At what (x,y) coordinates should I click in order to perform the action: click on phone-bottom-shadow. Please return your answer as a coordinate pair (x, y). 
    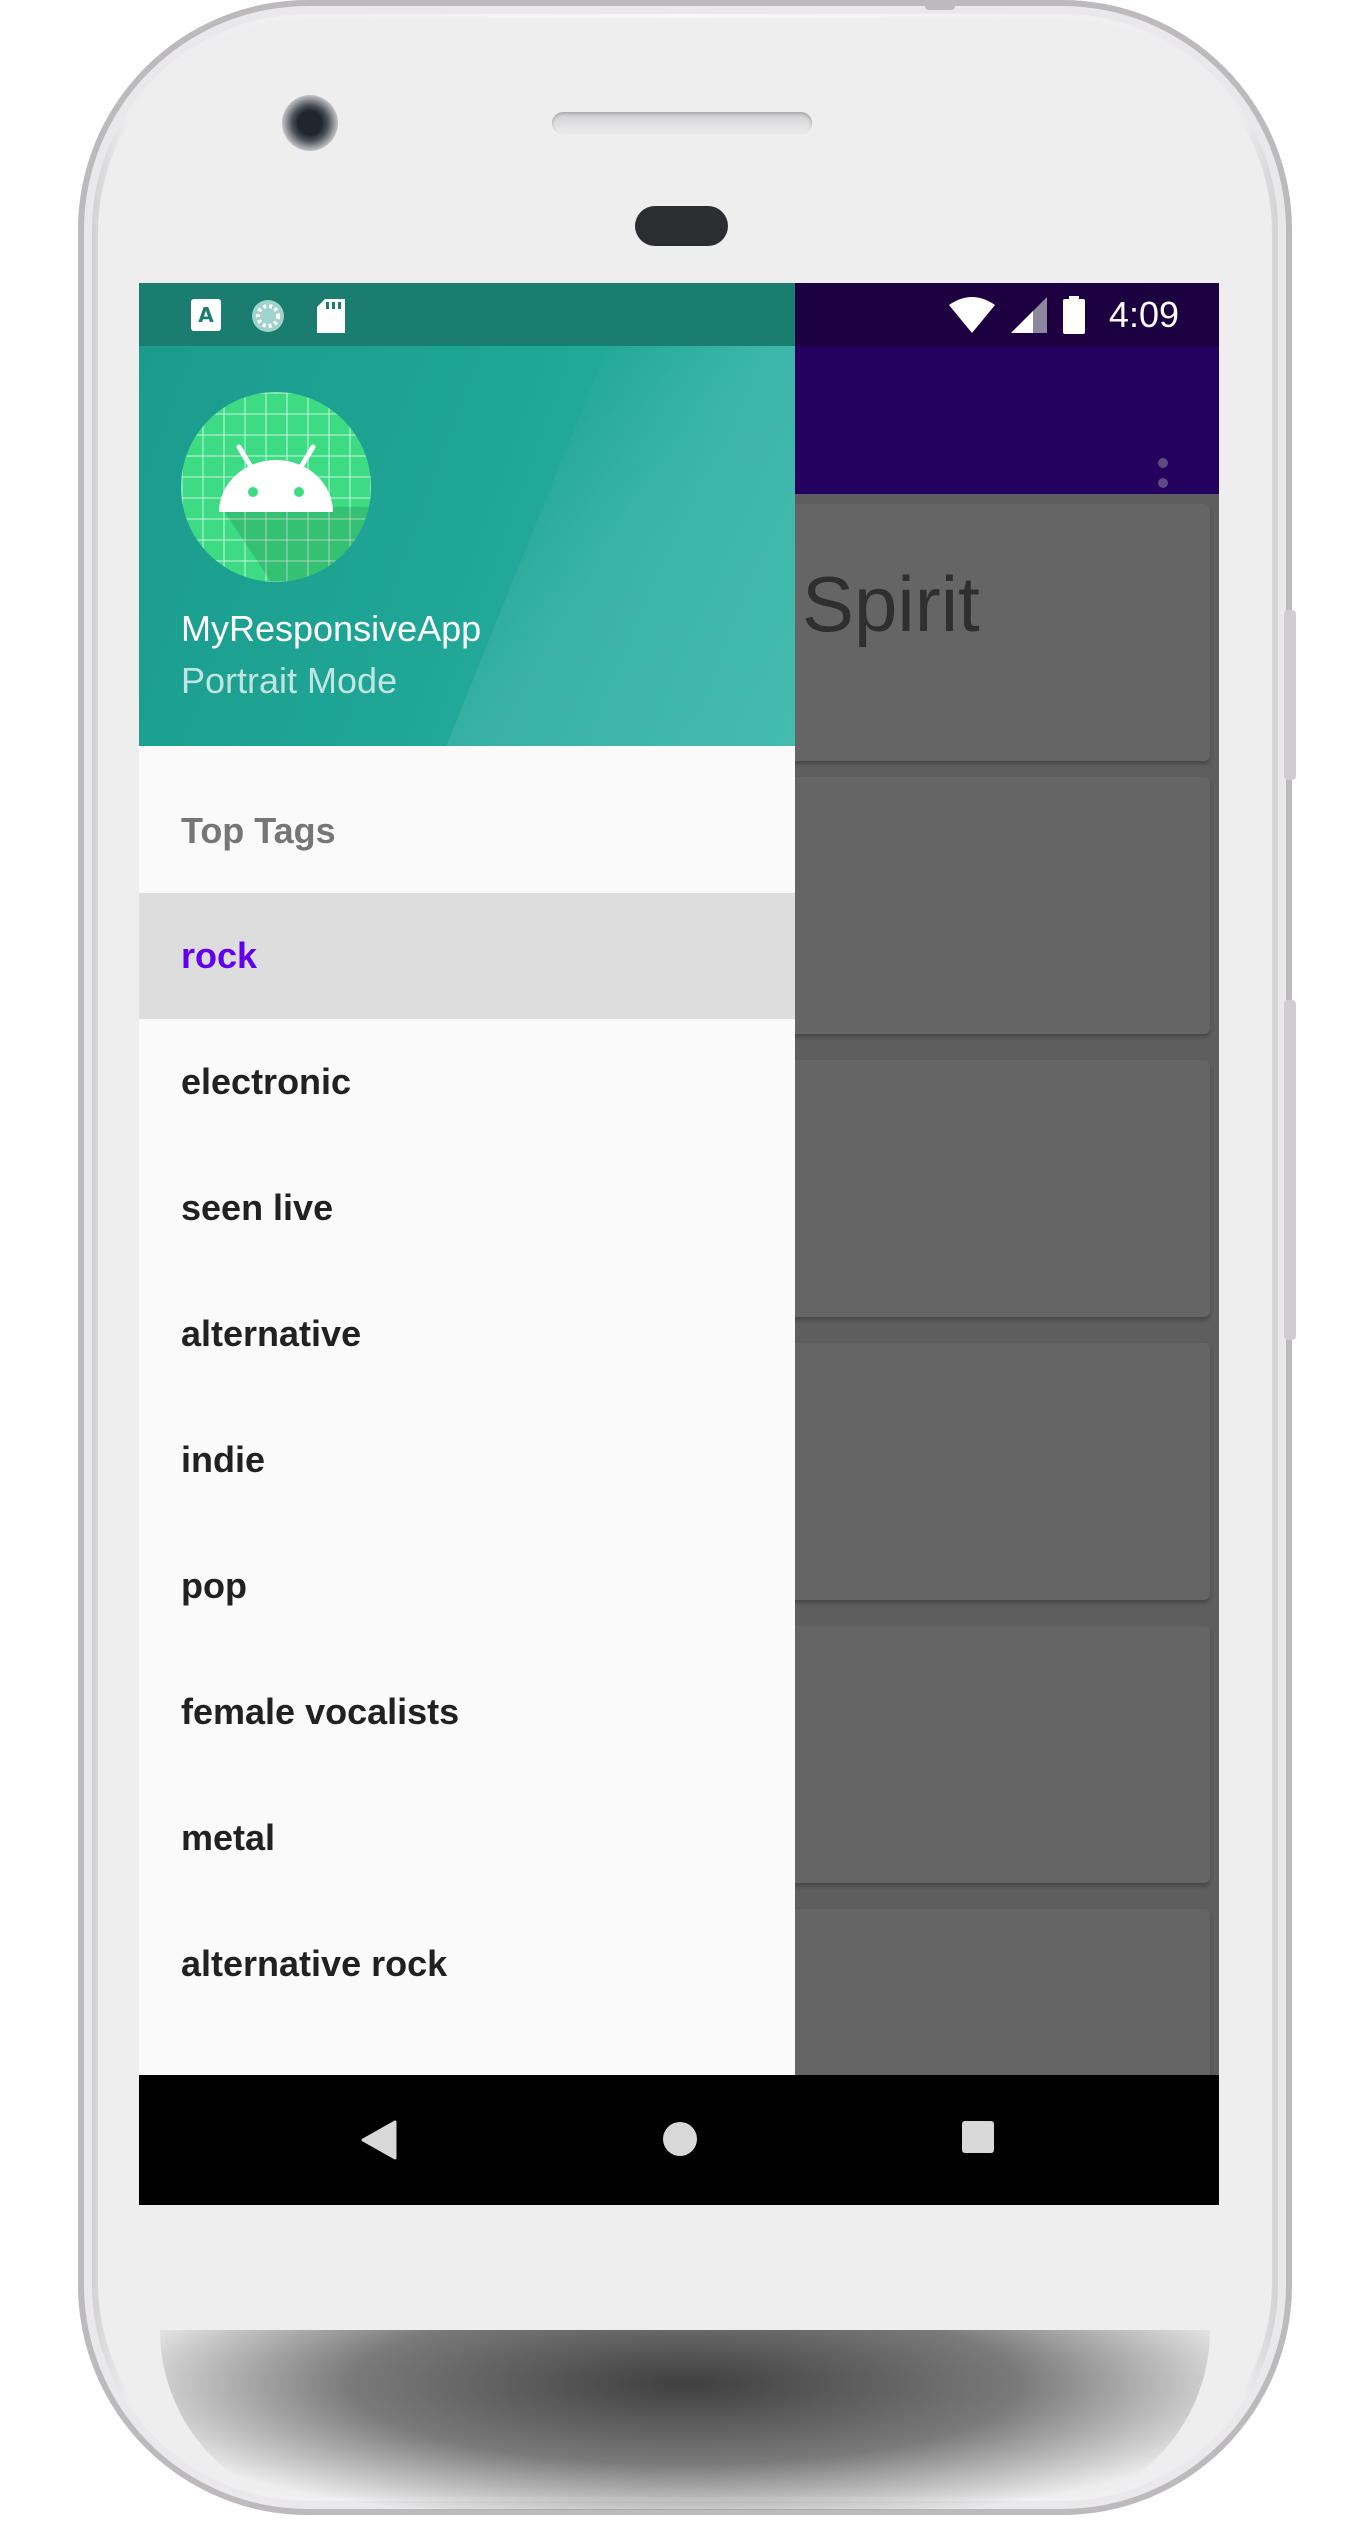
    Looking at the image, I should click on (685, 2420).